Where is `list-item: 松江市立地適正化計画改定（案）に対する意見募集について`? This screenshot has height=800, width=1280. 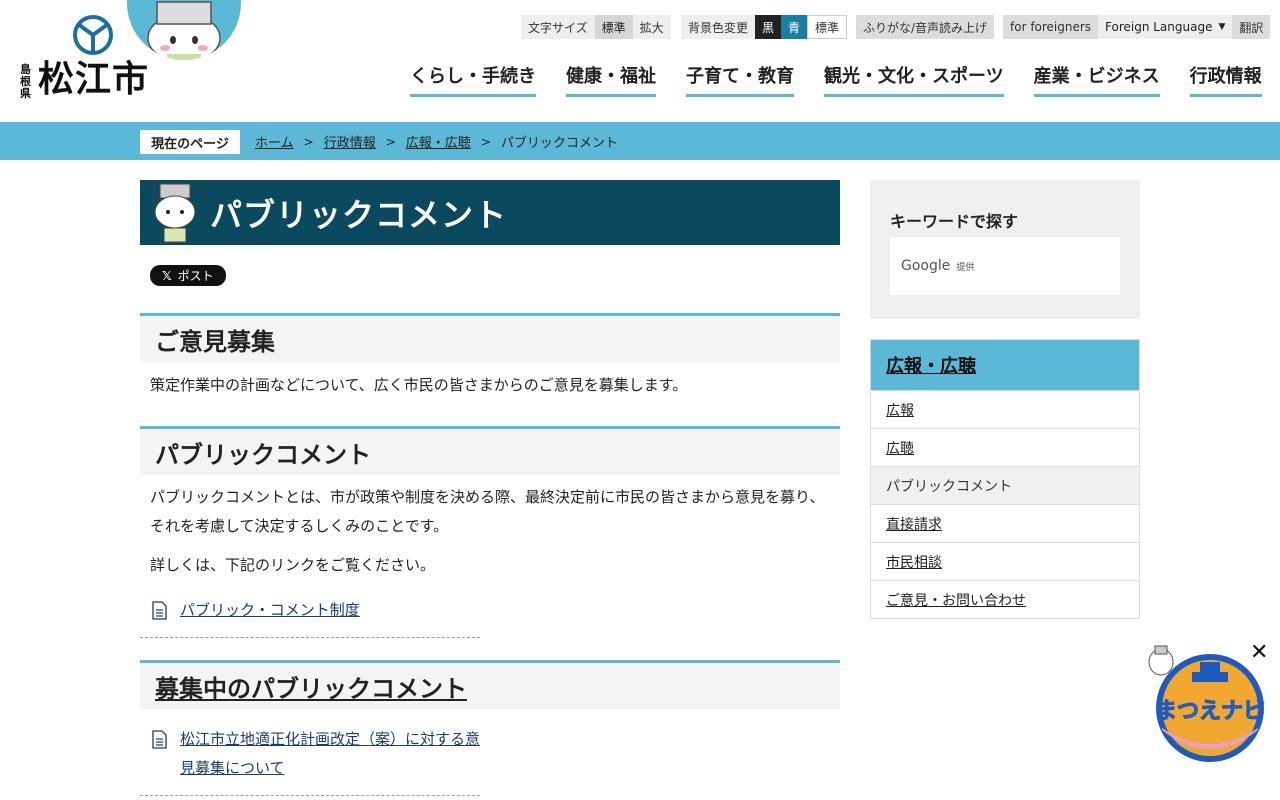
list-item: 松江市立地適正化計画改定（案）に対する意見募集について is located at coordinates (310, 754).